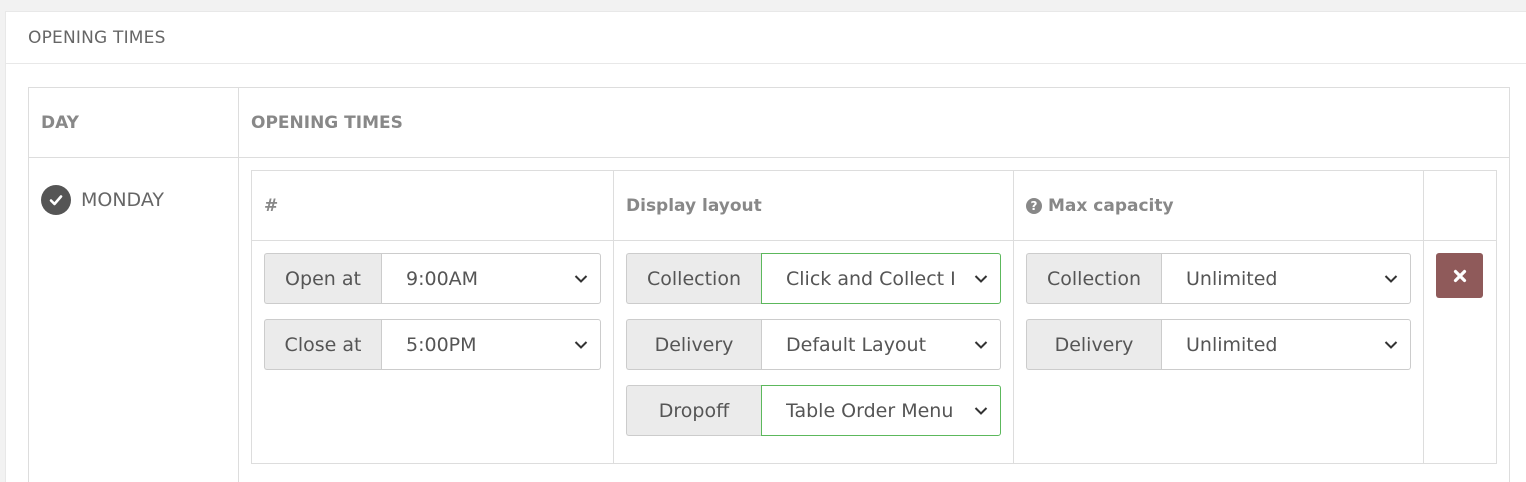 This screenshot has width=1526, height=482. What do you see at coordinates (60, 123) in the screenshot?
I see `day-column-header: DAY` at bounding box center [60, 123].